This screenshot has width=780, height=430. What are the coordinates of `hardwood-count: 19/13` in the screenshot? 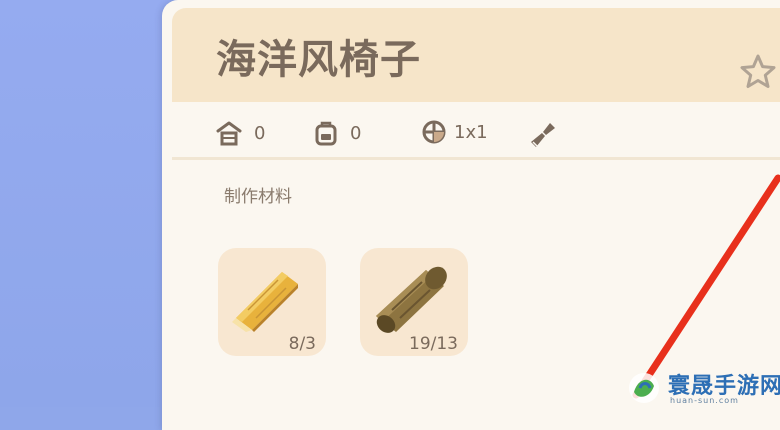 It's located at (433, 344).